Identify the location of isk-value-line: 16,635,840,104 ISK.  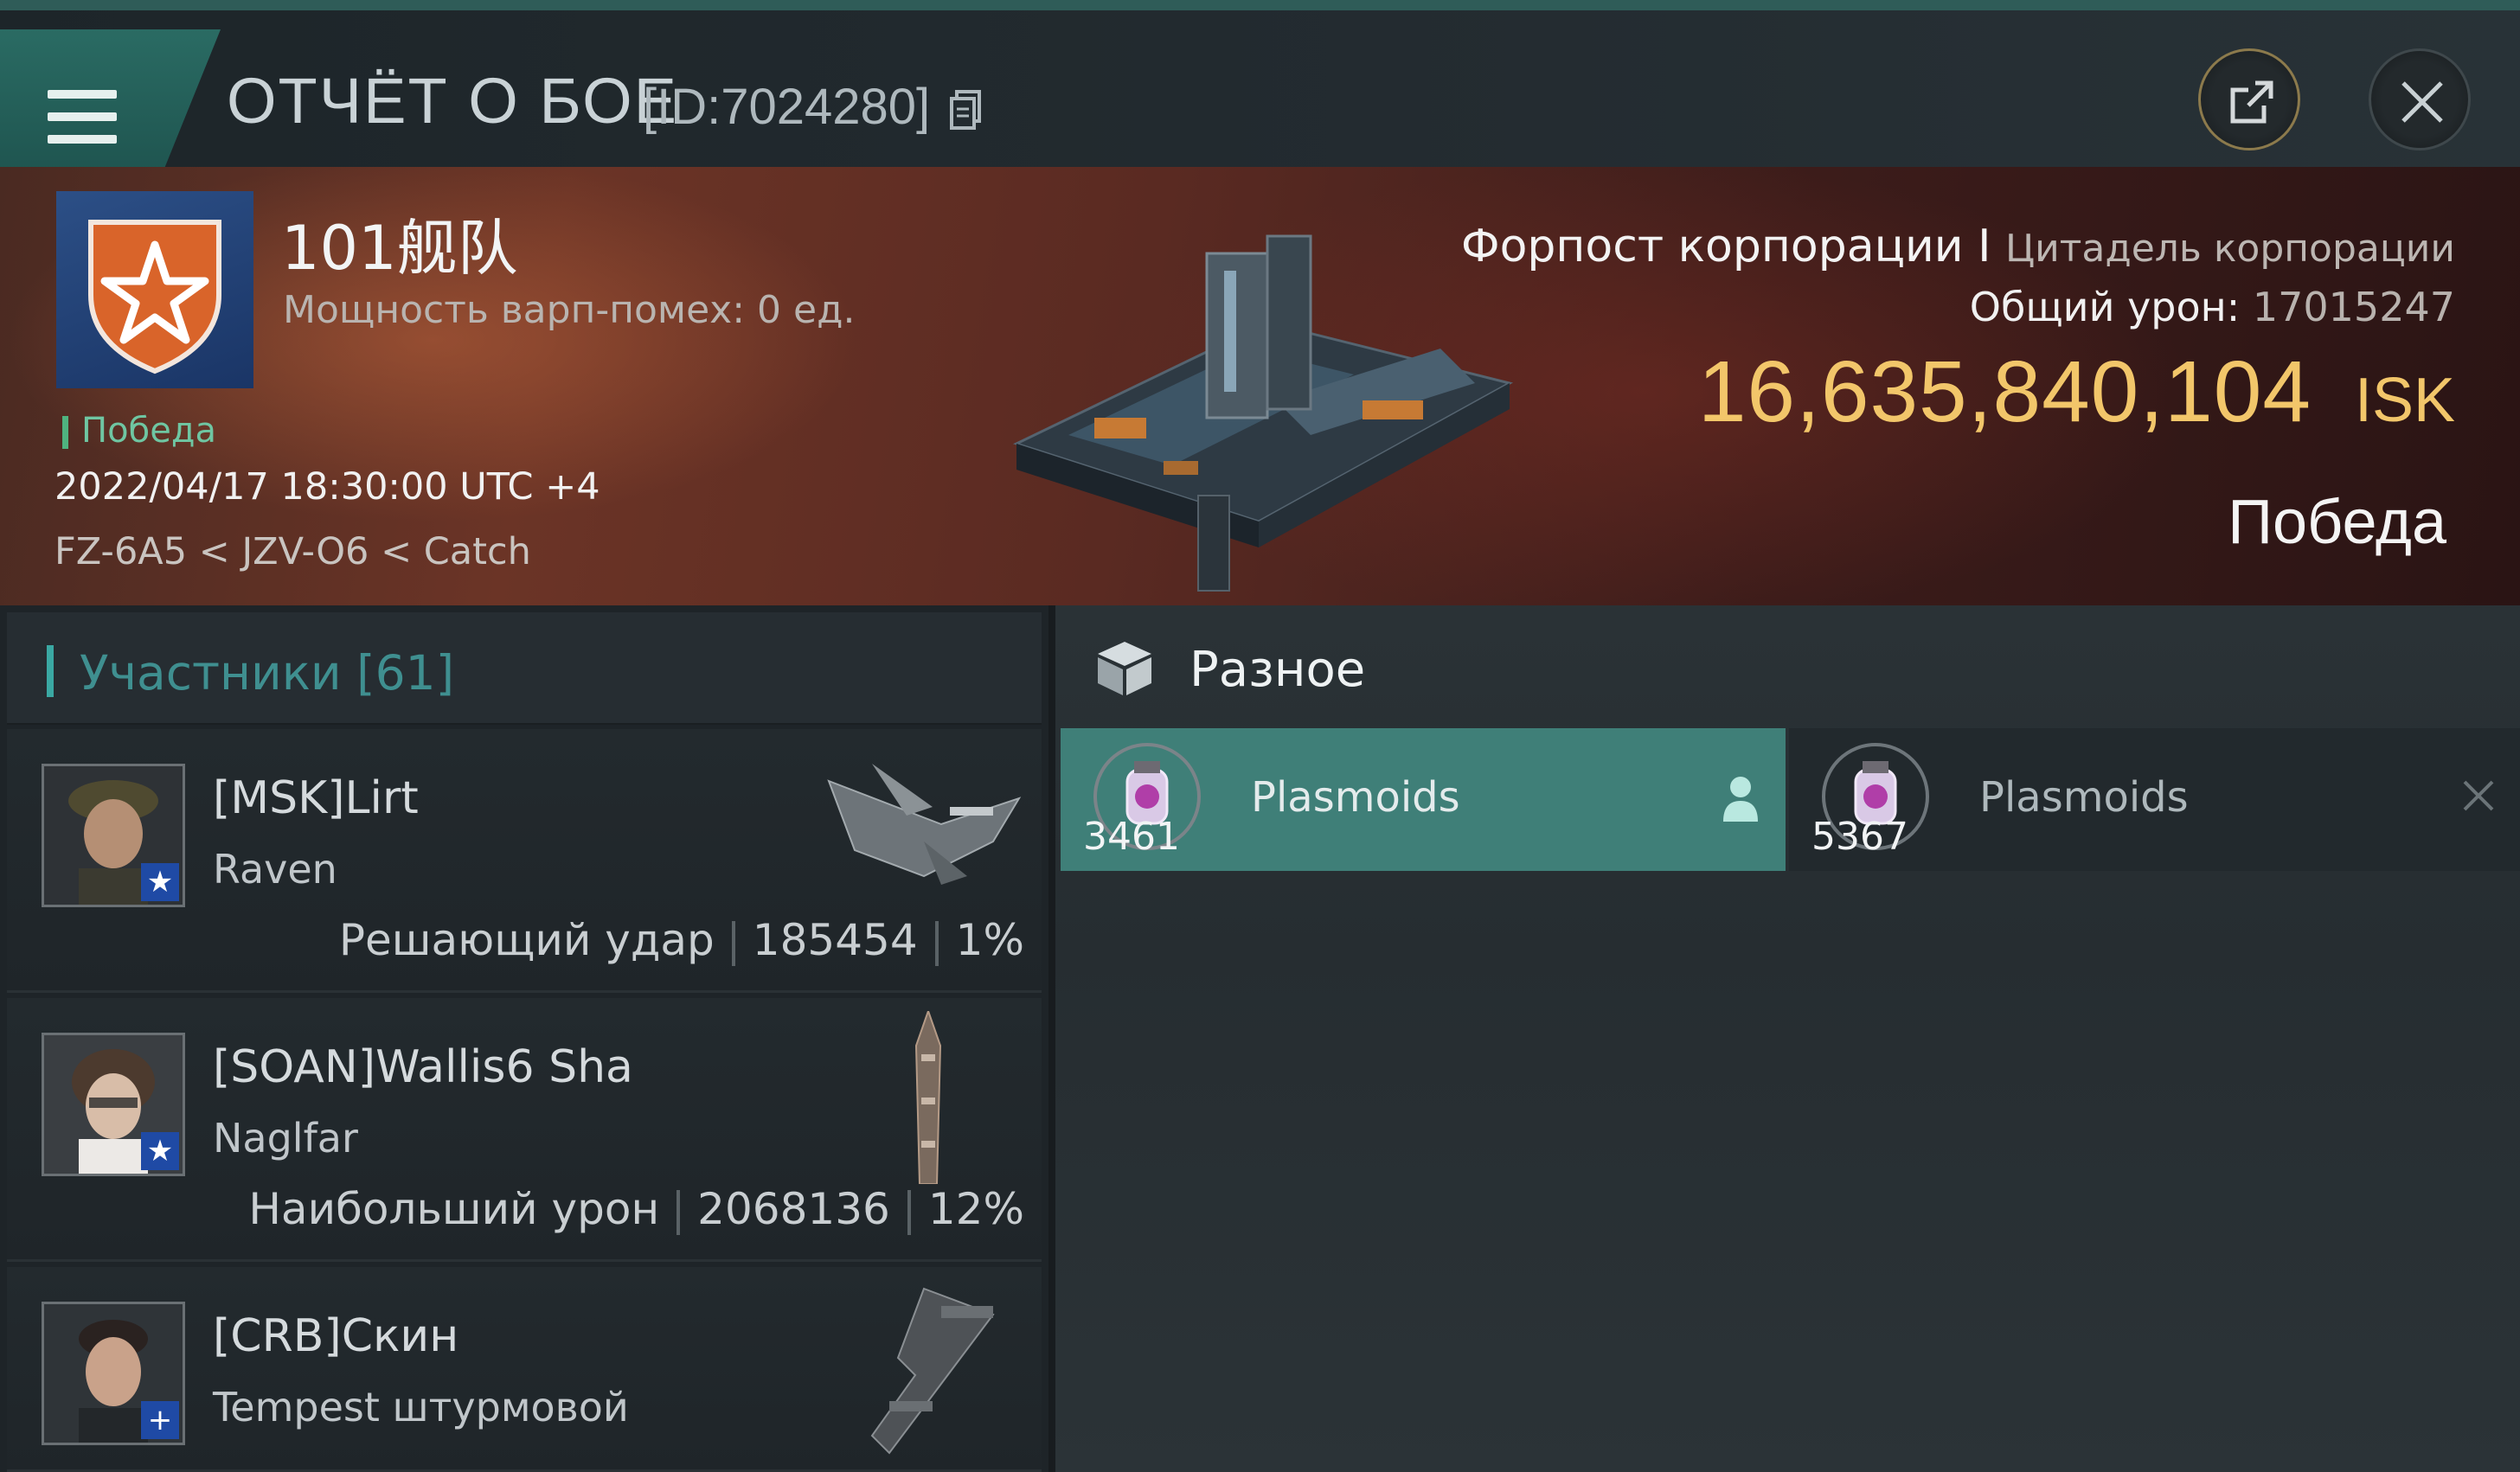
(2076, 392).